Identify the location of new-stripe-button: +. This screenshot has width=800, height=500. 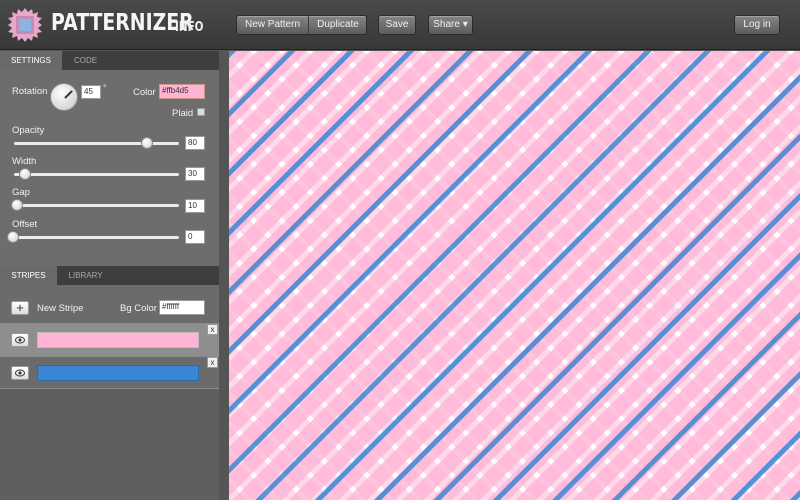
(20, 308).